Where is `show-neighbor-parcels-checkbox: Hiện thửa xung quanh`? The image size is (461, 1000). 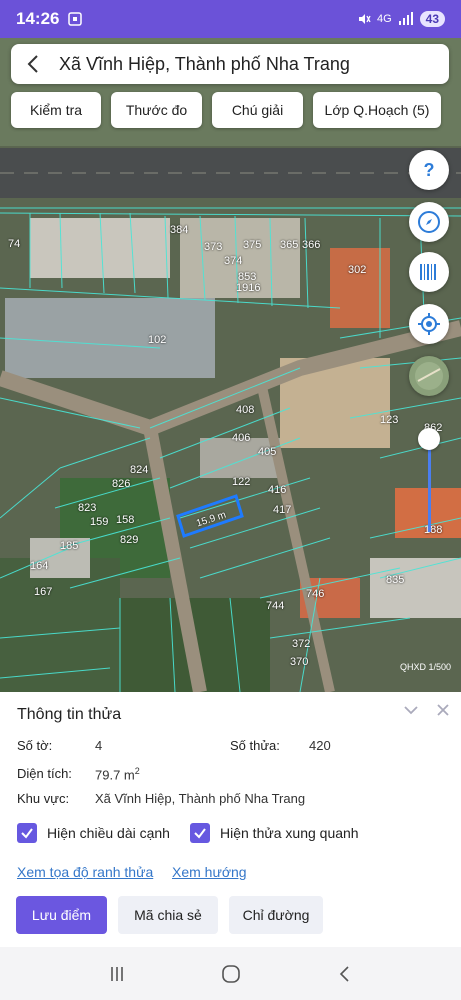 show-neighbor-parcels-checkbox: Hiện thửa xung quanh is located at coordinates (274, 833).